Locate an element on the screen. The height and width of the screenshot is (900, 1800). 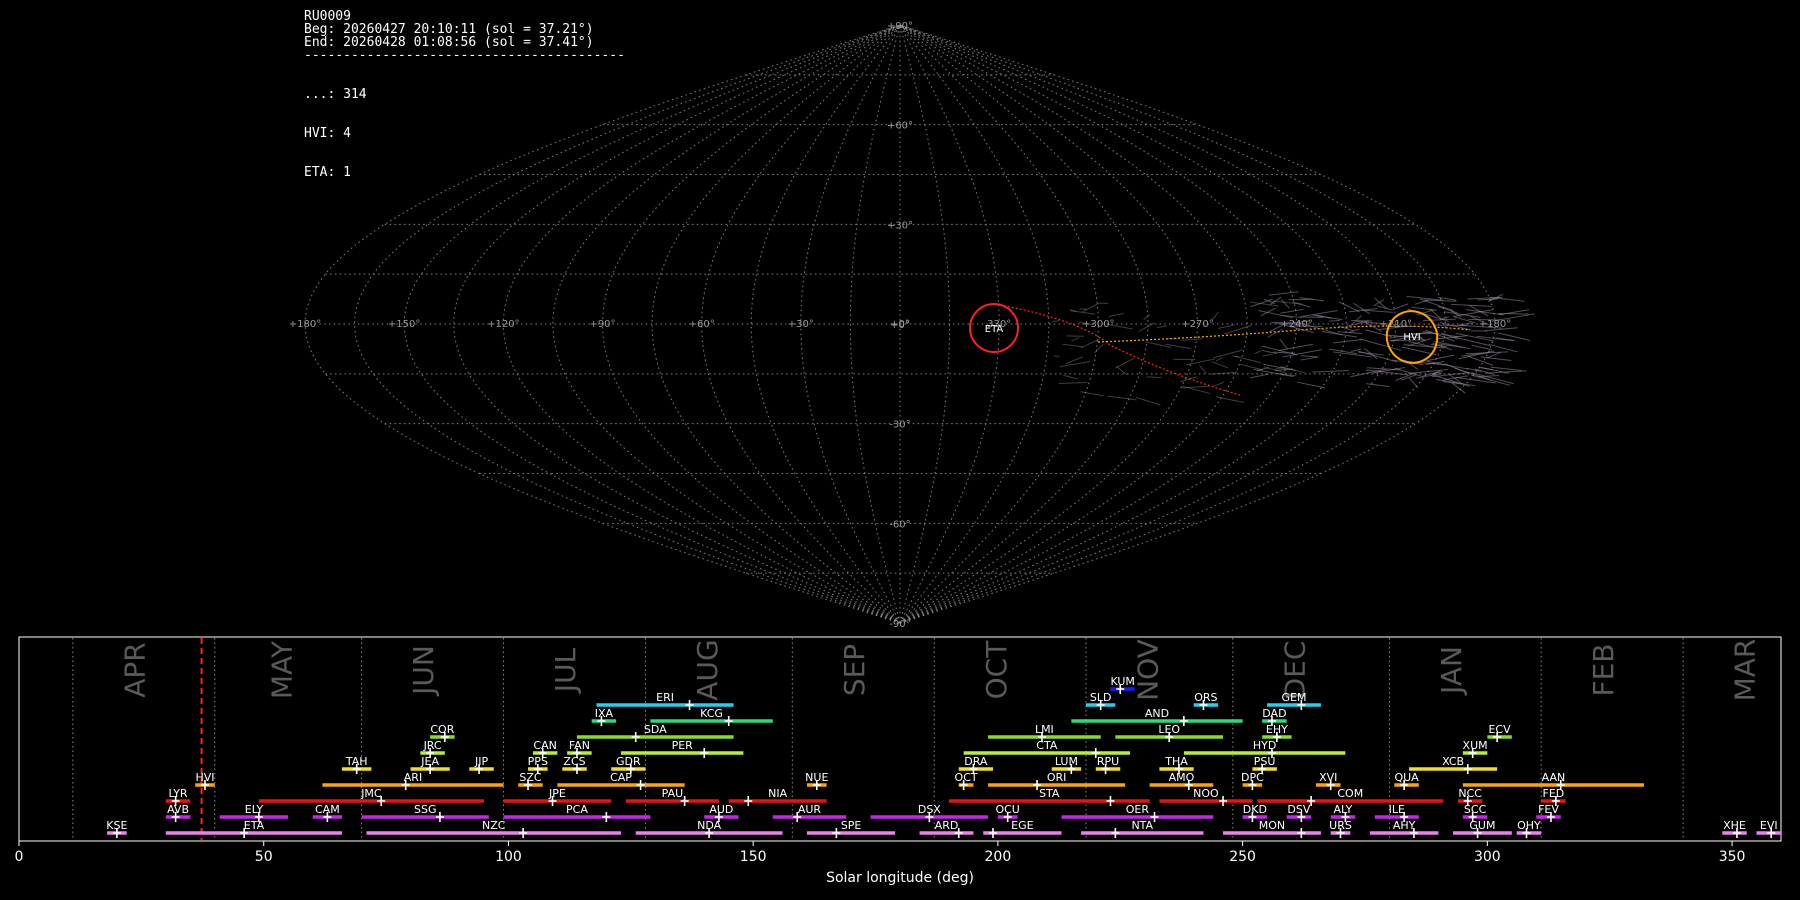
shower-nda: NDA is located at coordinates (709, 828).